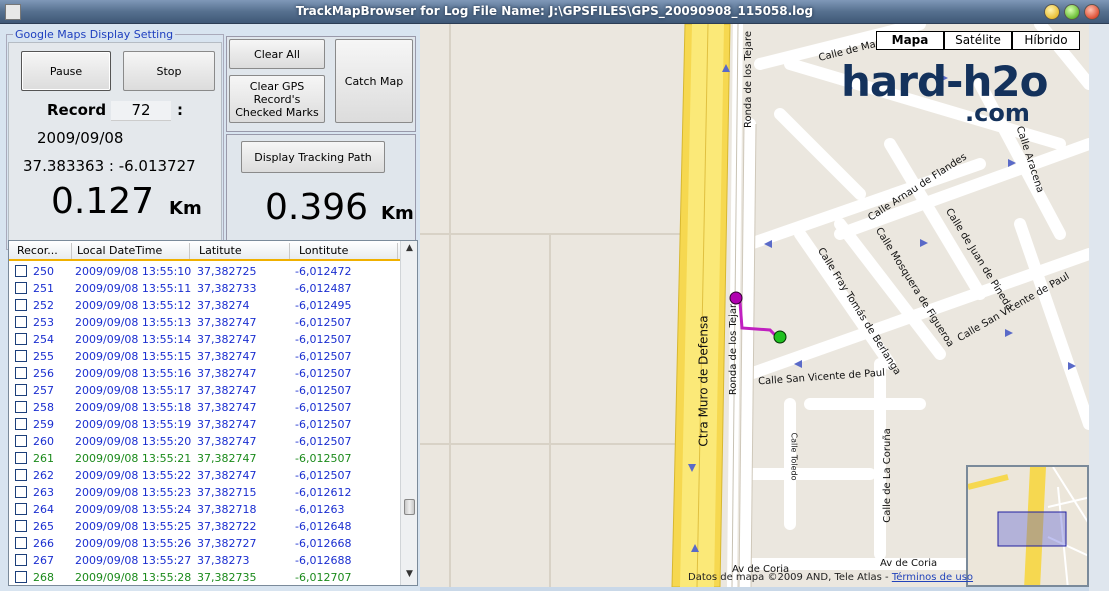 Image resolution: width=1109 pixels, height=591 pixels. Describe the element at coordinates (1092, 12) in the screenshot. I see `close-button` at that location.